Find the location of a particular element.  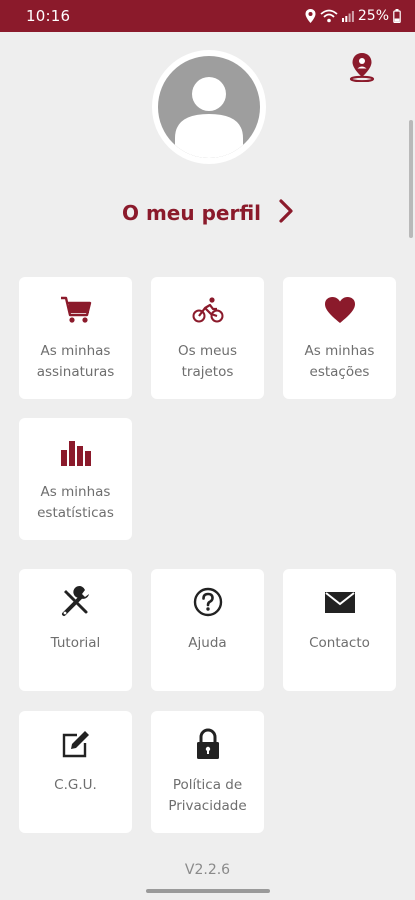

edit-icon is located at coordinates (76, 744).